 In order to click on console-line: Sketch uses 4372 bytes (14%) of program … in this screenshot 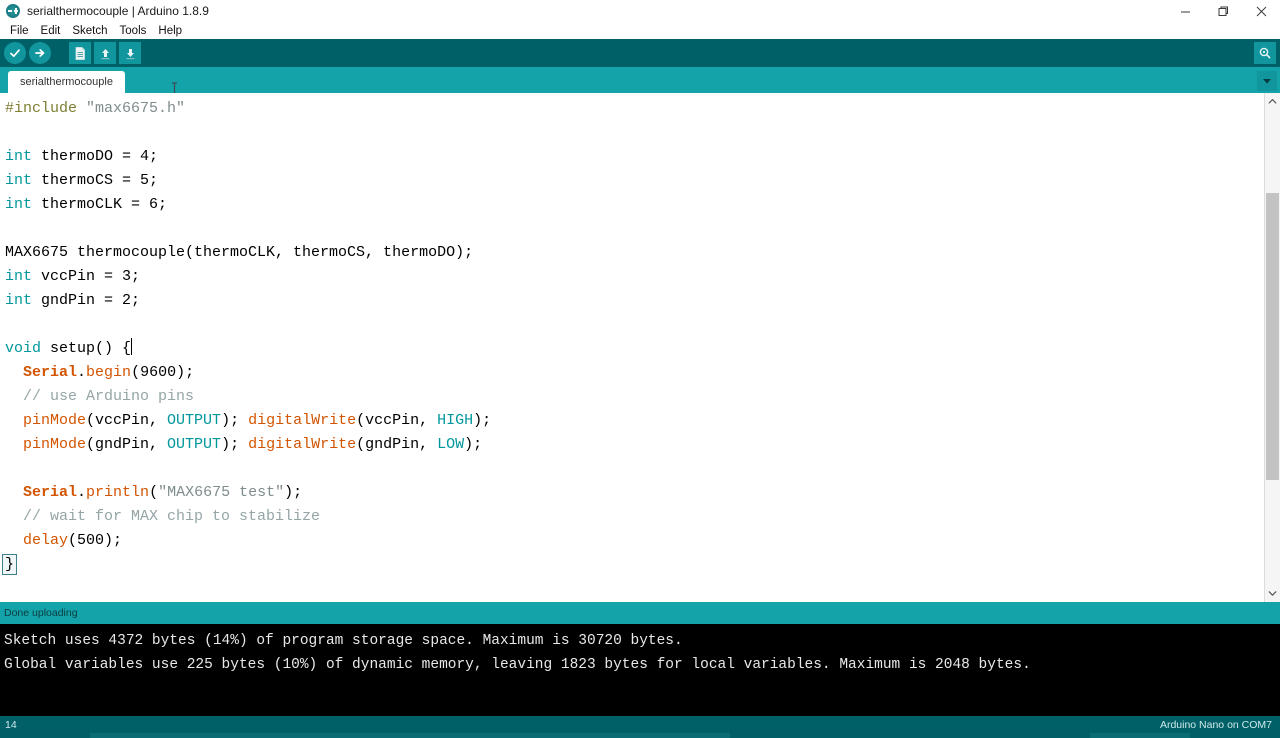, I will do `click(343, 641)`.